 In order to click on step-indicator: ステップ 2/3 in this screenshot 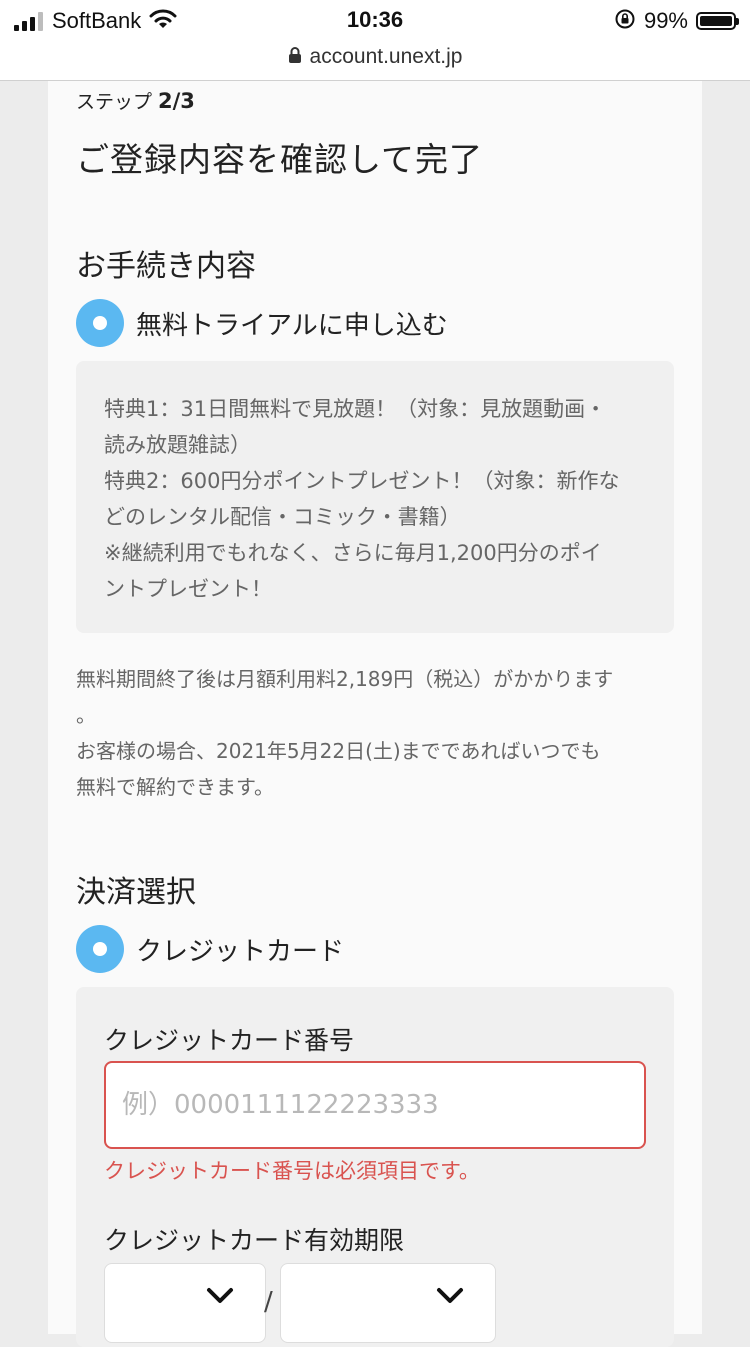, I will do `click(135, 100)`.